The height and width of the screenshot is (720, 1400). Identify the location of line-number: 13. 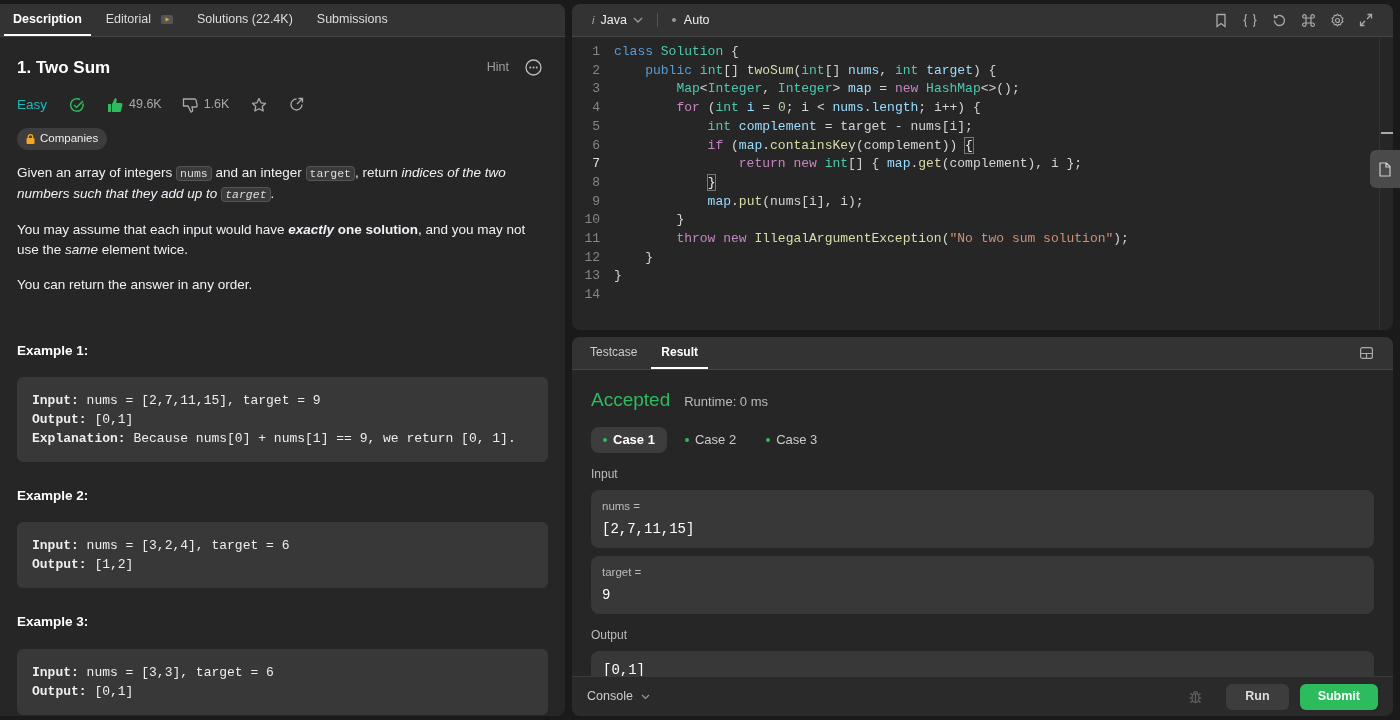
(592, 276).